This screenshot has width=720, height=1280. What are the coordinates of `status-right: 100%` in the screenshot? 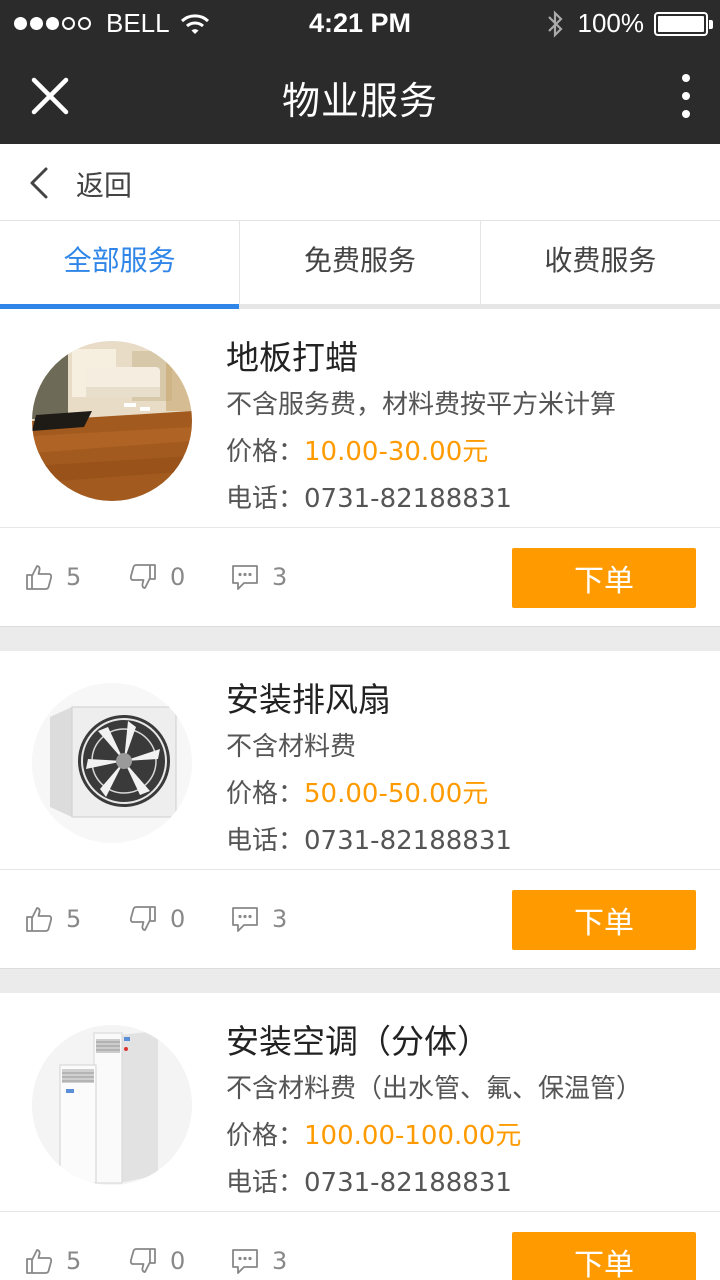 It's located at (629, 23).